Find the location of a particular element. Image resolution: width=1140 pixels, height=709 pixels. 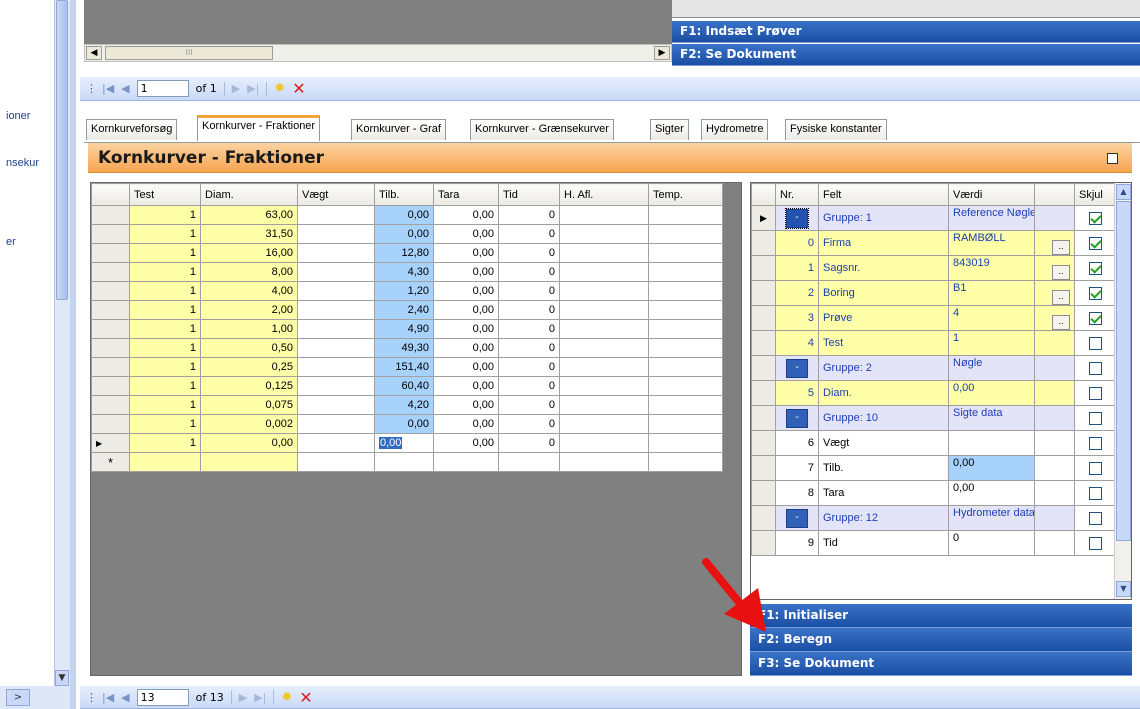

cell-diam: 0,25 is located at coordinates (249, 367).